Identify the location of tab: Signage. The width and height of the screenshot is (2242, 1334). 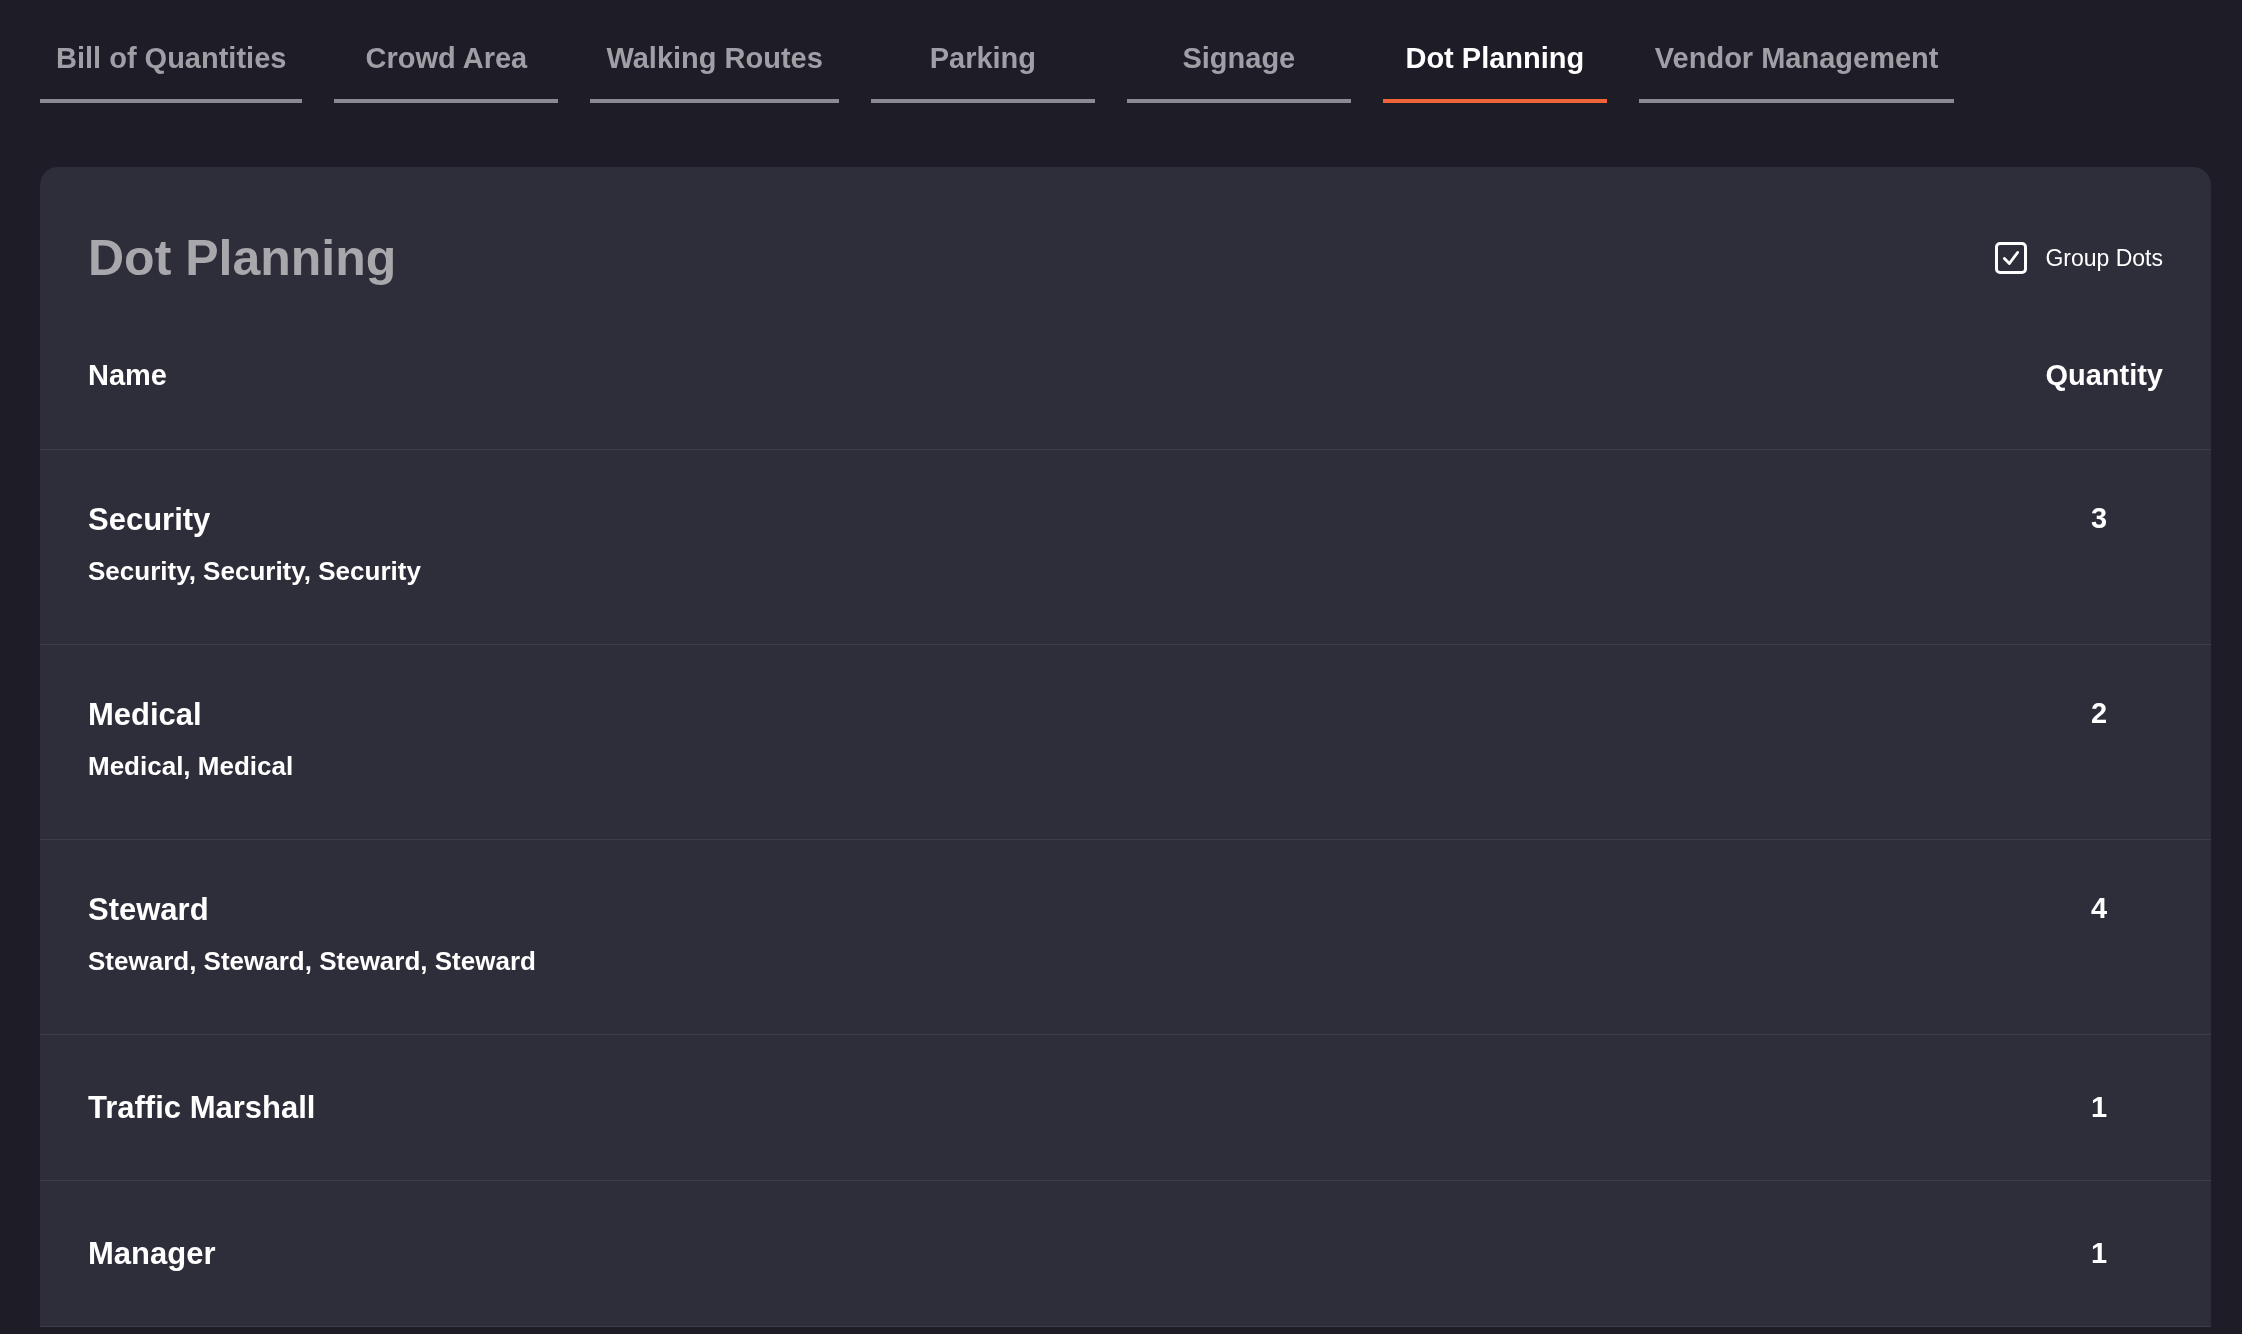
(1238, 72).